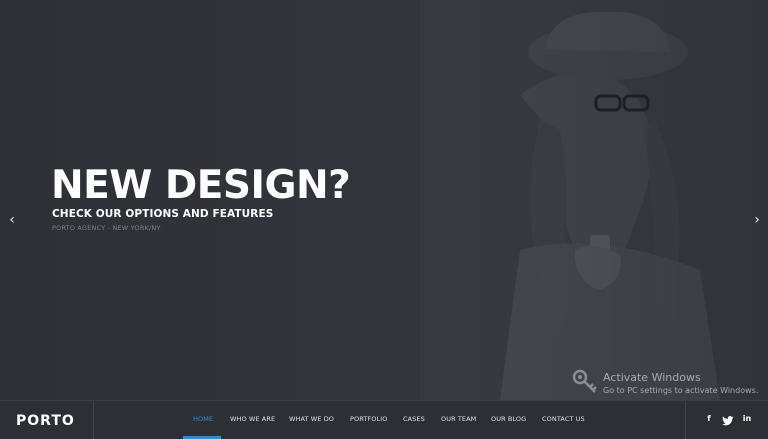 This screenshot has width=768, height=439. Describe the element at coordinates (584, 381) in the screenshot. I see `key-icon` at that location.